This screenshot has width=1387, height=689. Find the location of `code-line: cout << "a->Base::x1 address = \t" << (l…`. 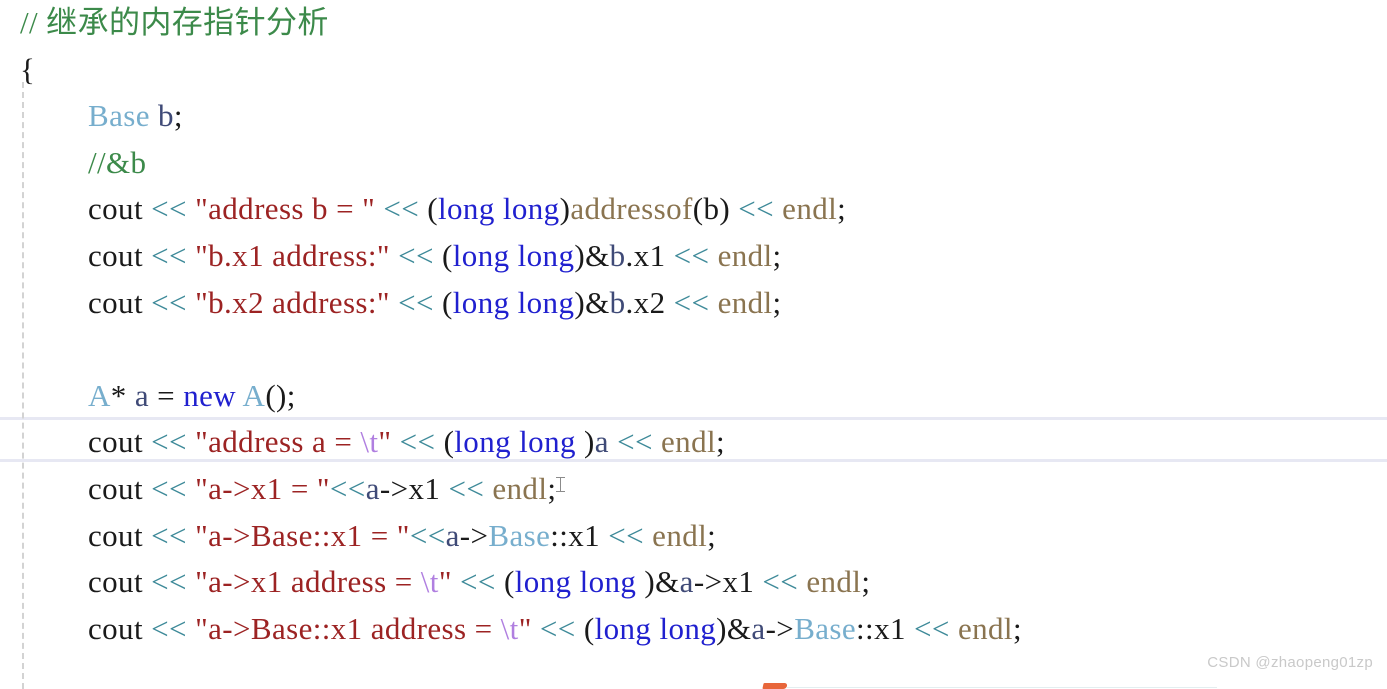

code-line: cout << "a->Base::x1 address = \t" << (l… is located at coordinates (693, 629).